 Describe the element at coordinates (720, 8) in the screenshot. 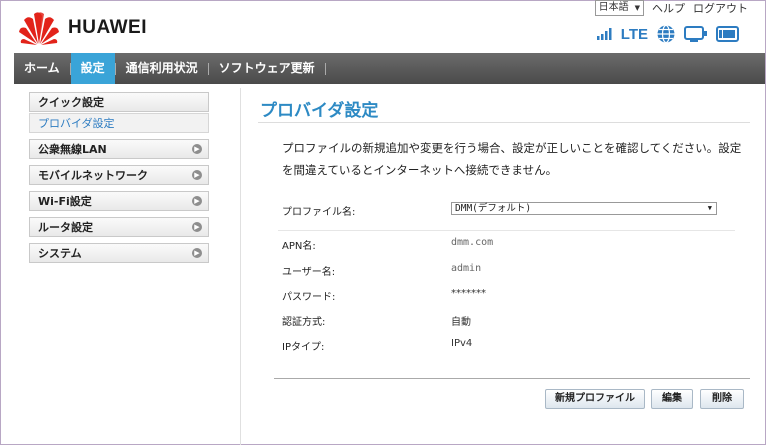

I see `logout-link: ログアウト` at that location.